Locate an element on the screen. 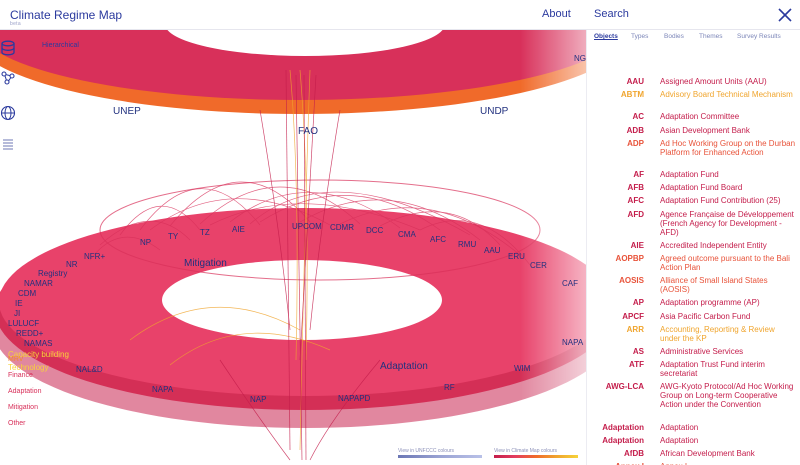 This screenshot has height=465, width=800. result-abbr: AFD is located at coordinates (636, 214).